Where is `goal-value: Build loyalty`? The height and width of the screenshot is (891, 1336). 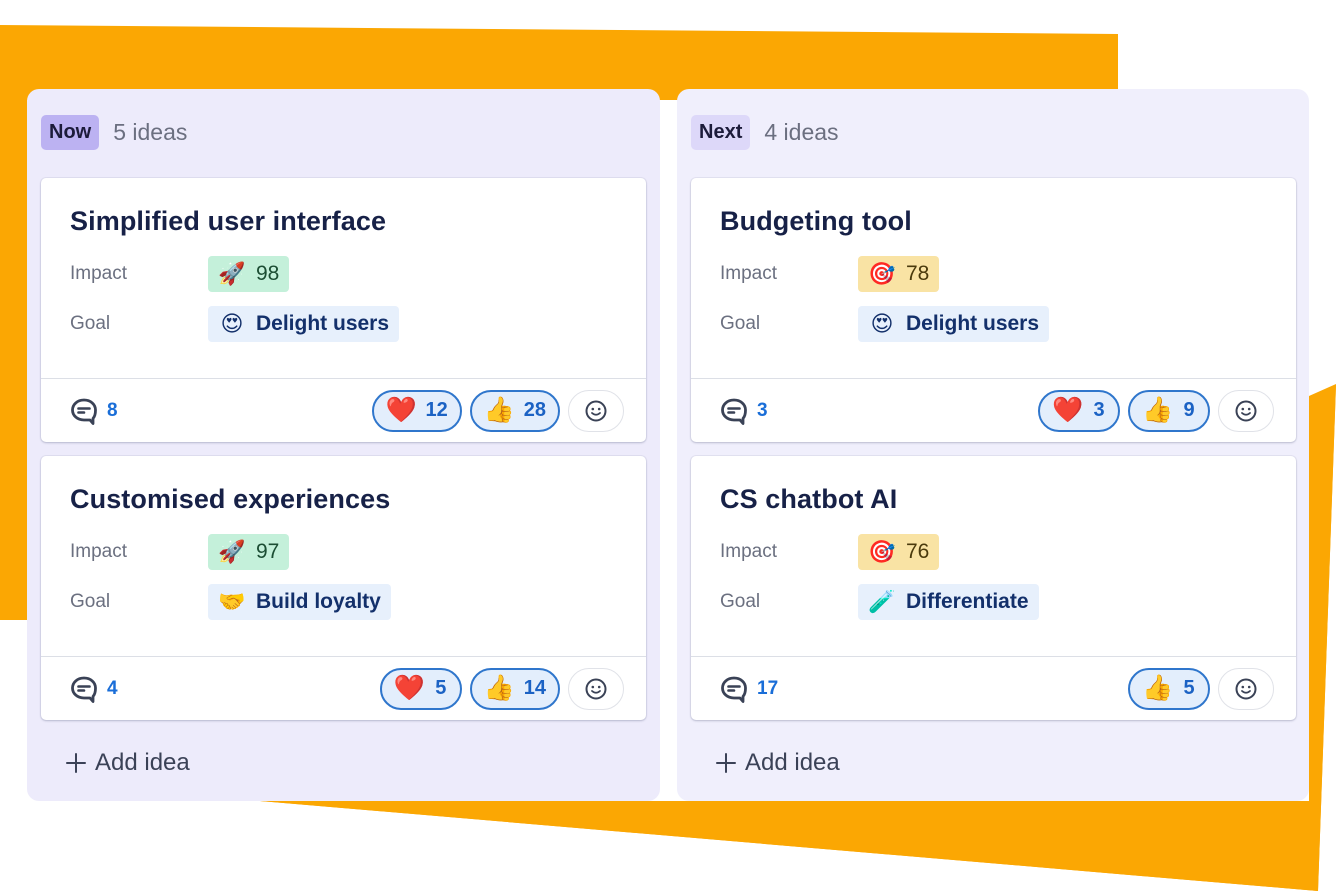 goal-value: Build loyalty is located at coordinates (318, 601).